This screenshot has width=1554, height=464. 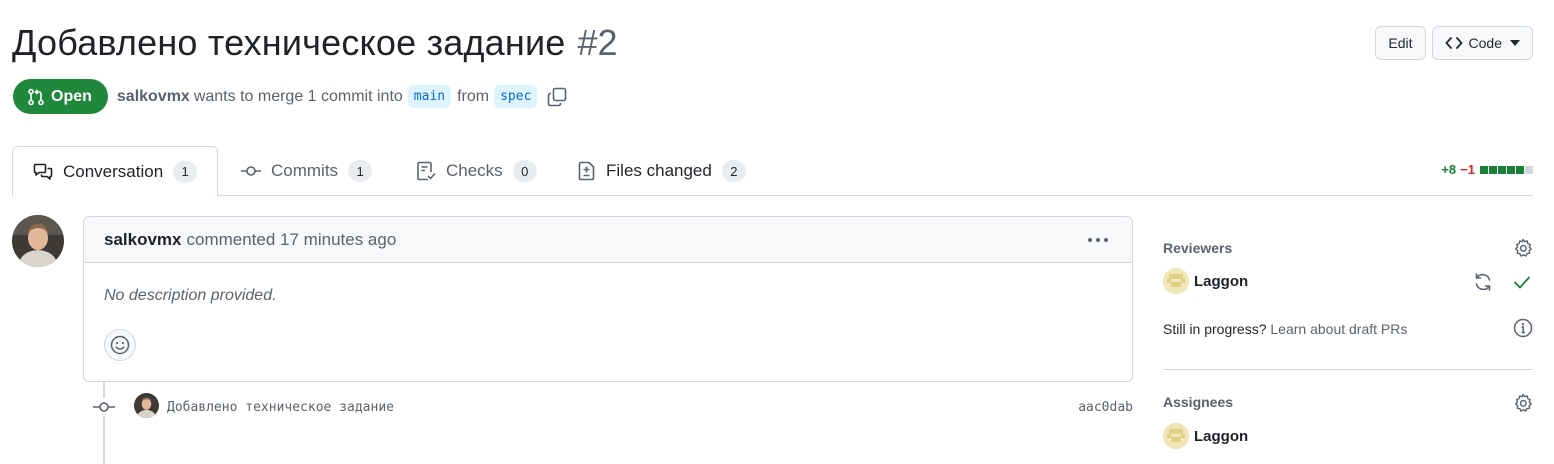 I want to click on chevron-down-icon, so click(x=1515, y=43).